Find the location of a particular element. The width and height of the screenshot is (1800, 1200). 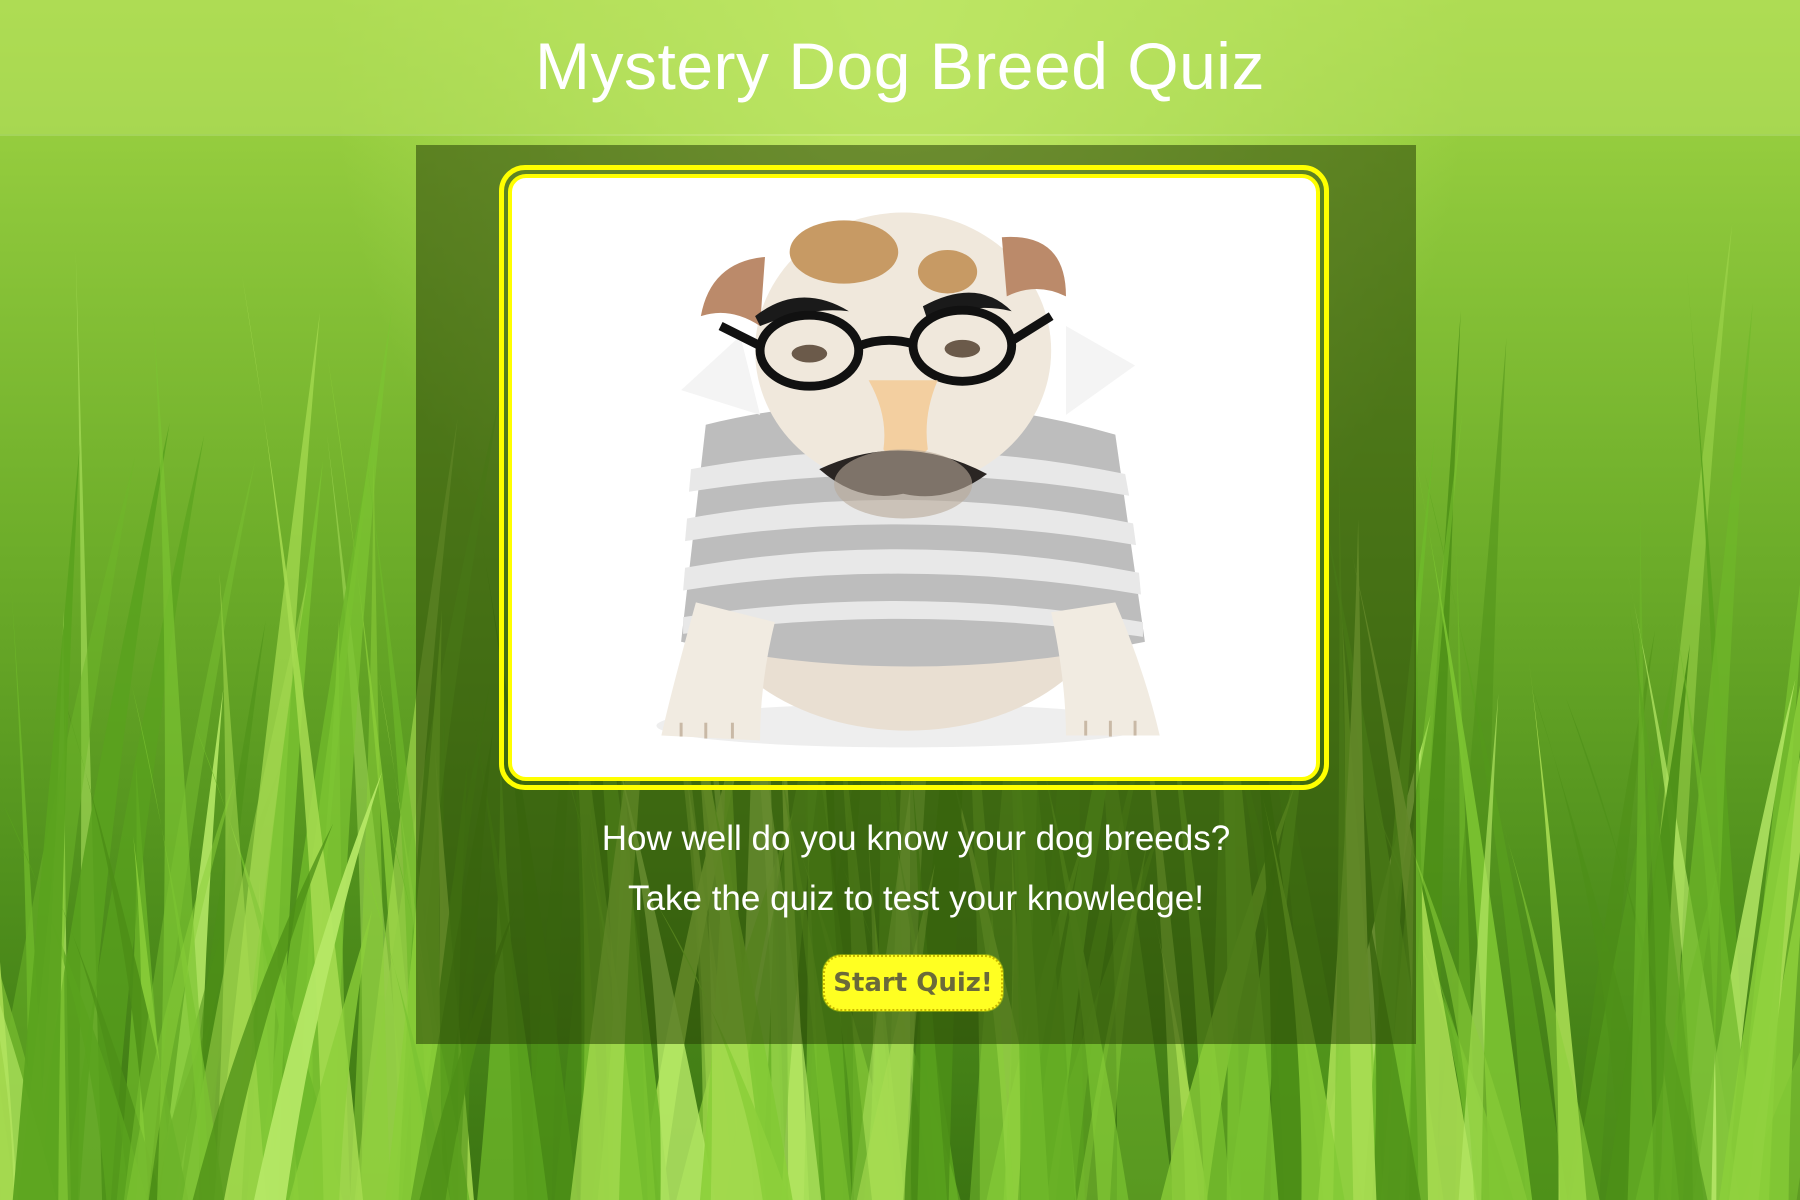

intro-line-question: How well do you know your dog breeds? is located at coordinates (916, 838).